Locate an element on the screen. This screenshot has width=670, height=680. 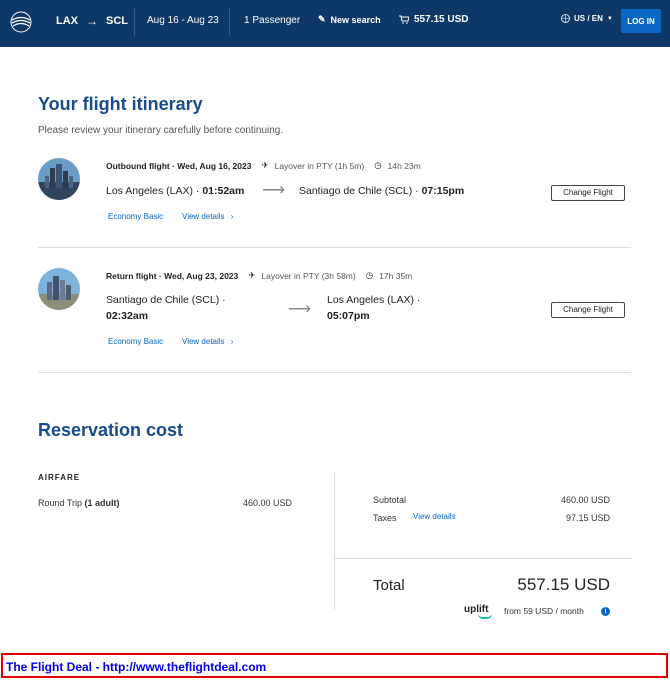
trip-label: Round Trip is located at coordinates (61, 503).